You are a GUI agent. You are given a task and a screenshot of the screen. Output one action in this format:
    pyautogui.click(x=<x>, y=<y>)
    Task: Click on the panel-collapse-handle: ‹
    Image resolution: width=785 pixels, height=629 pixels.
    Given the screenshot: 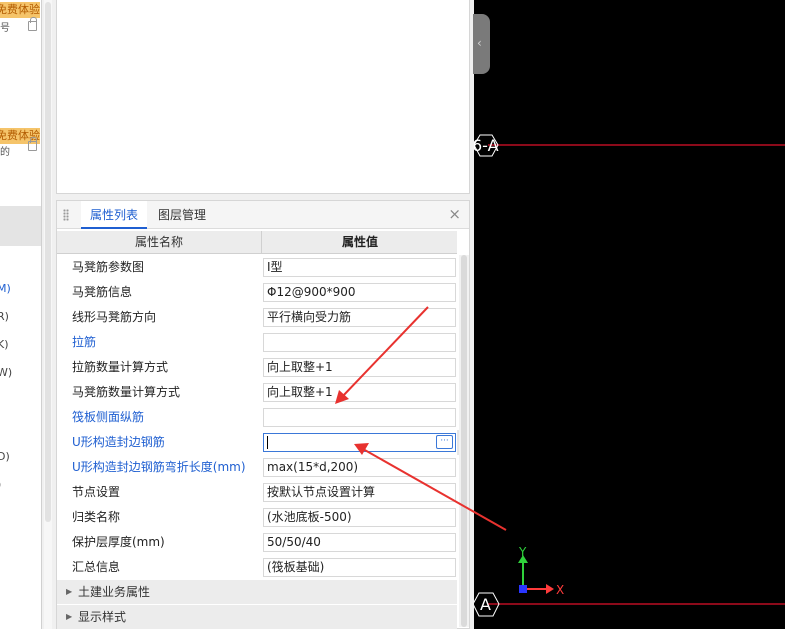 What is the action you would take?
    pyautogui.click(x=481, y=44)
    